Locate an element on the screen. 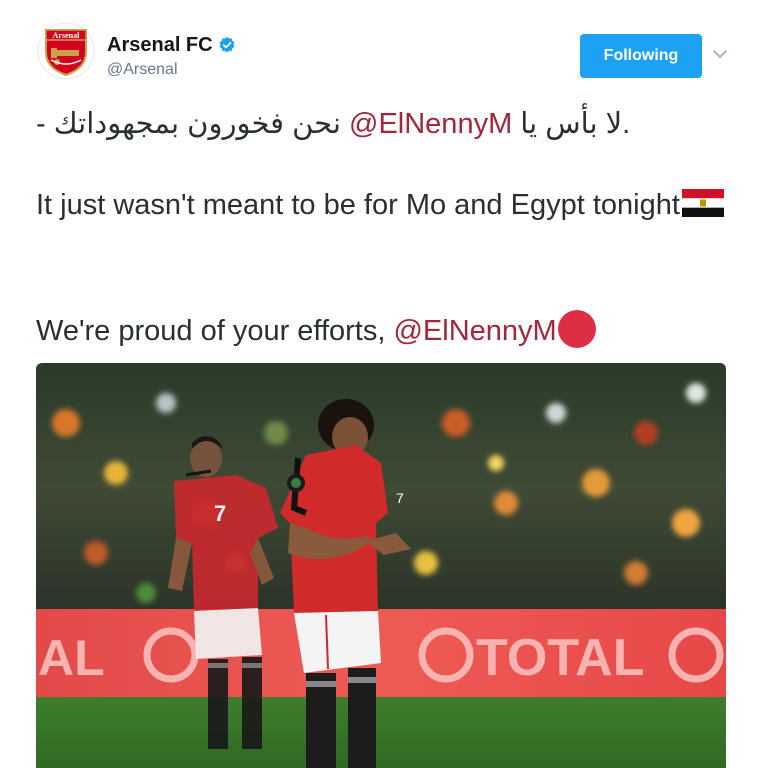 The image size is (768, 768). chevron-down-icon is located at coordinates (720, 54).